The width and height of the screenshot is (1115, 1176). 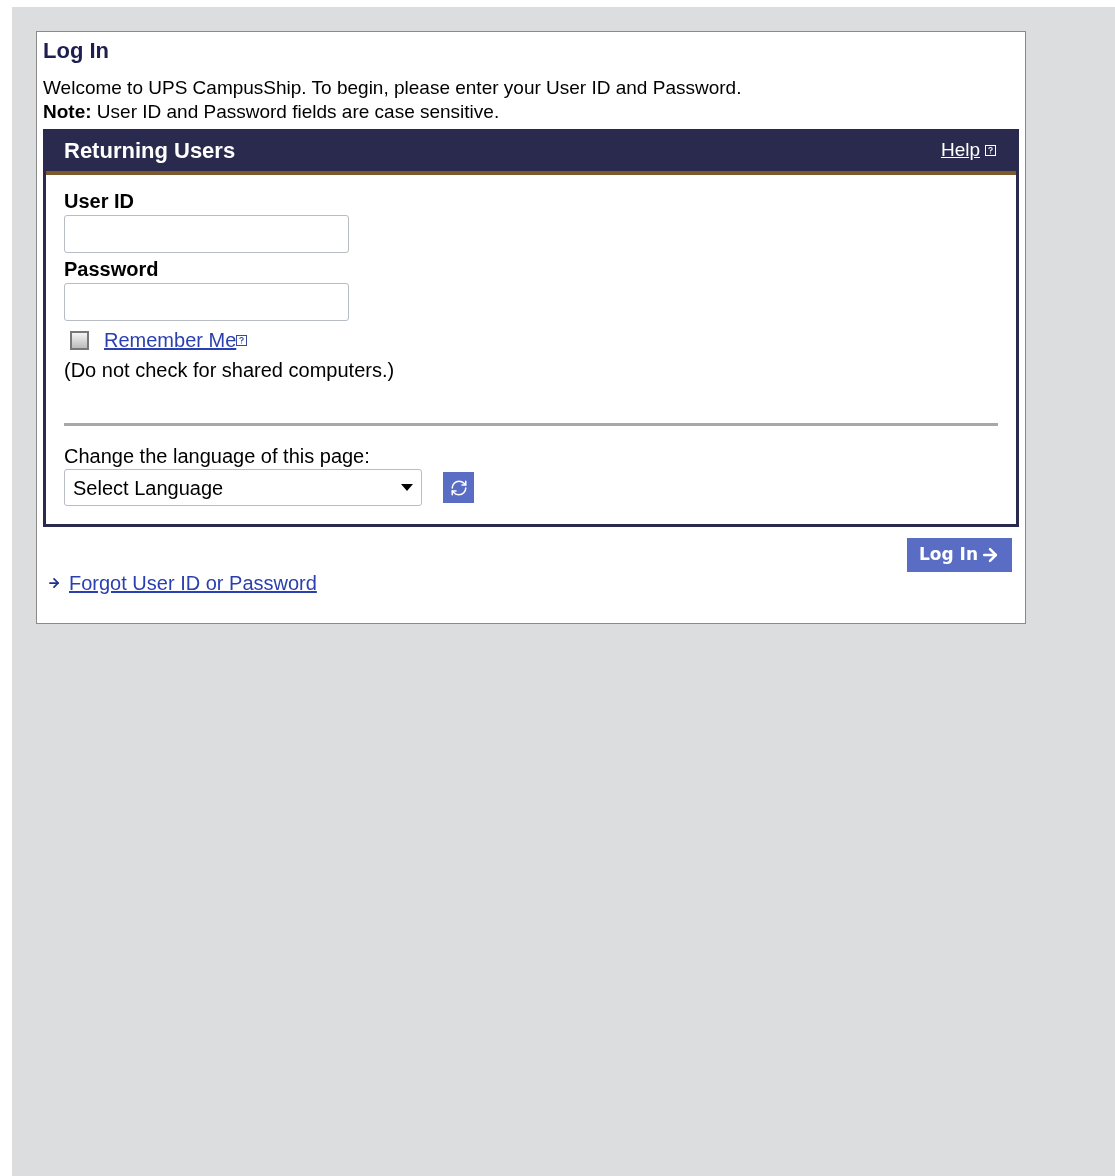 What do you see at coordinates (407, 487) in the screenshot?
I see `dropdown-caret-icon` at bounding box center [407, 487].